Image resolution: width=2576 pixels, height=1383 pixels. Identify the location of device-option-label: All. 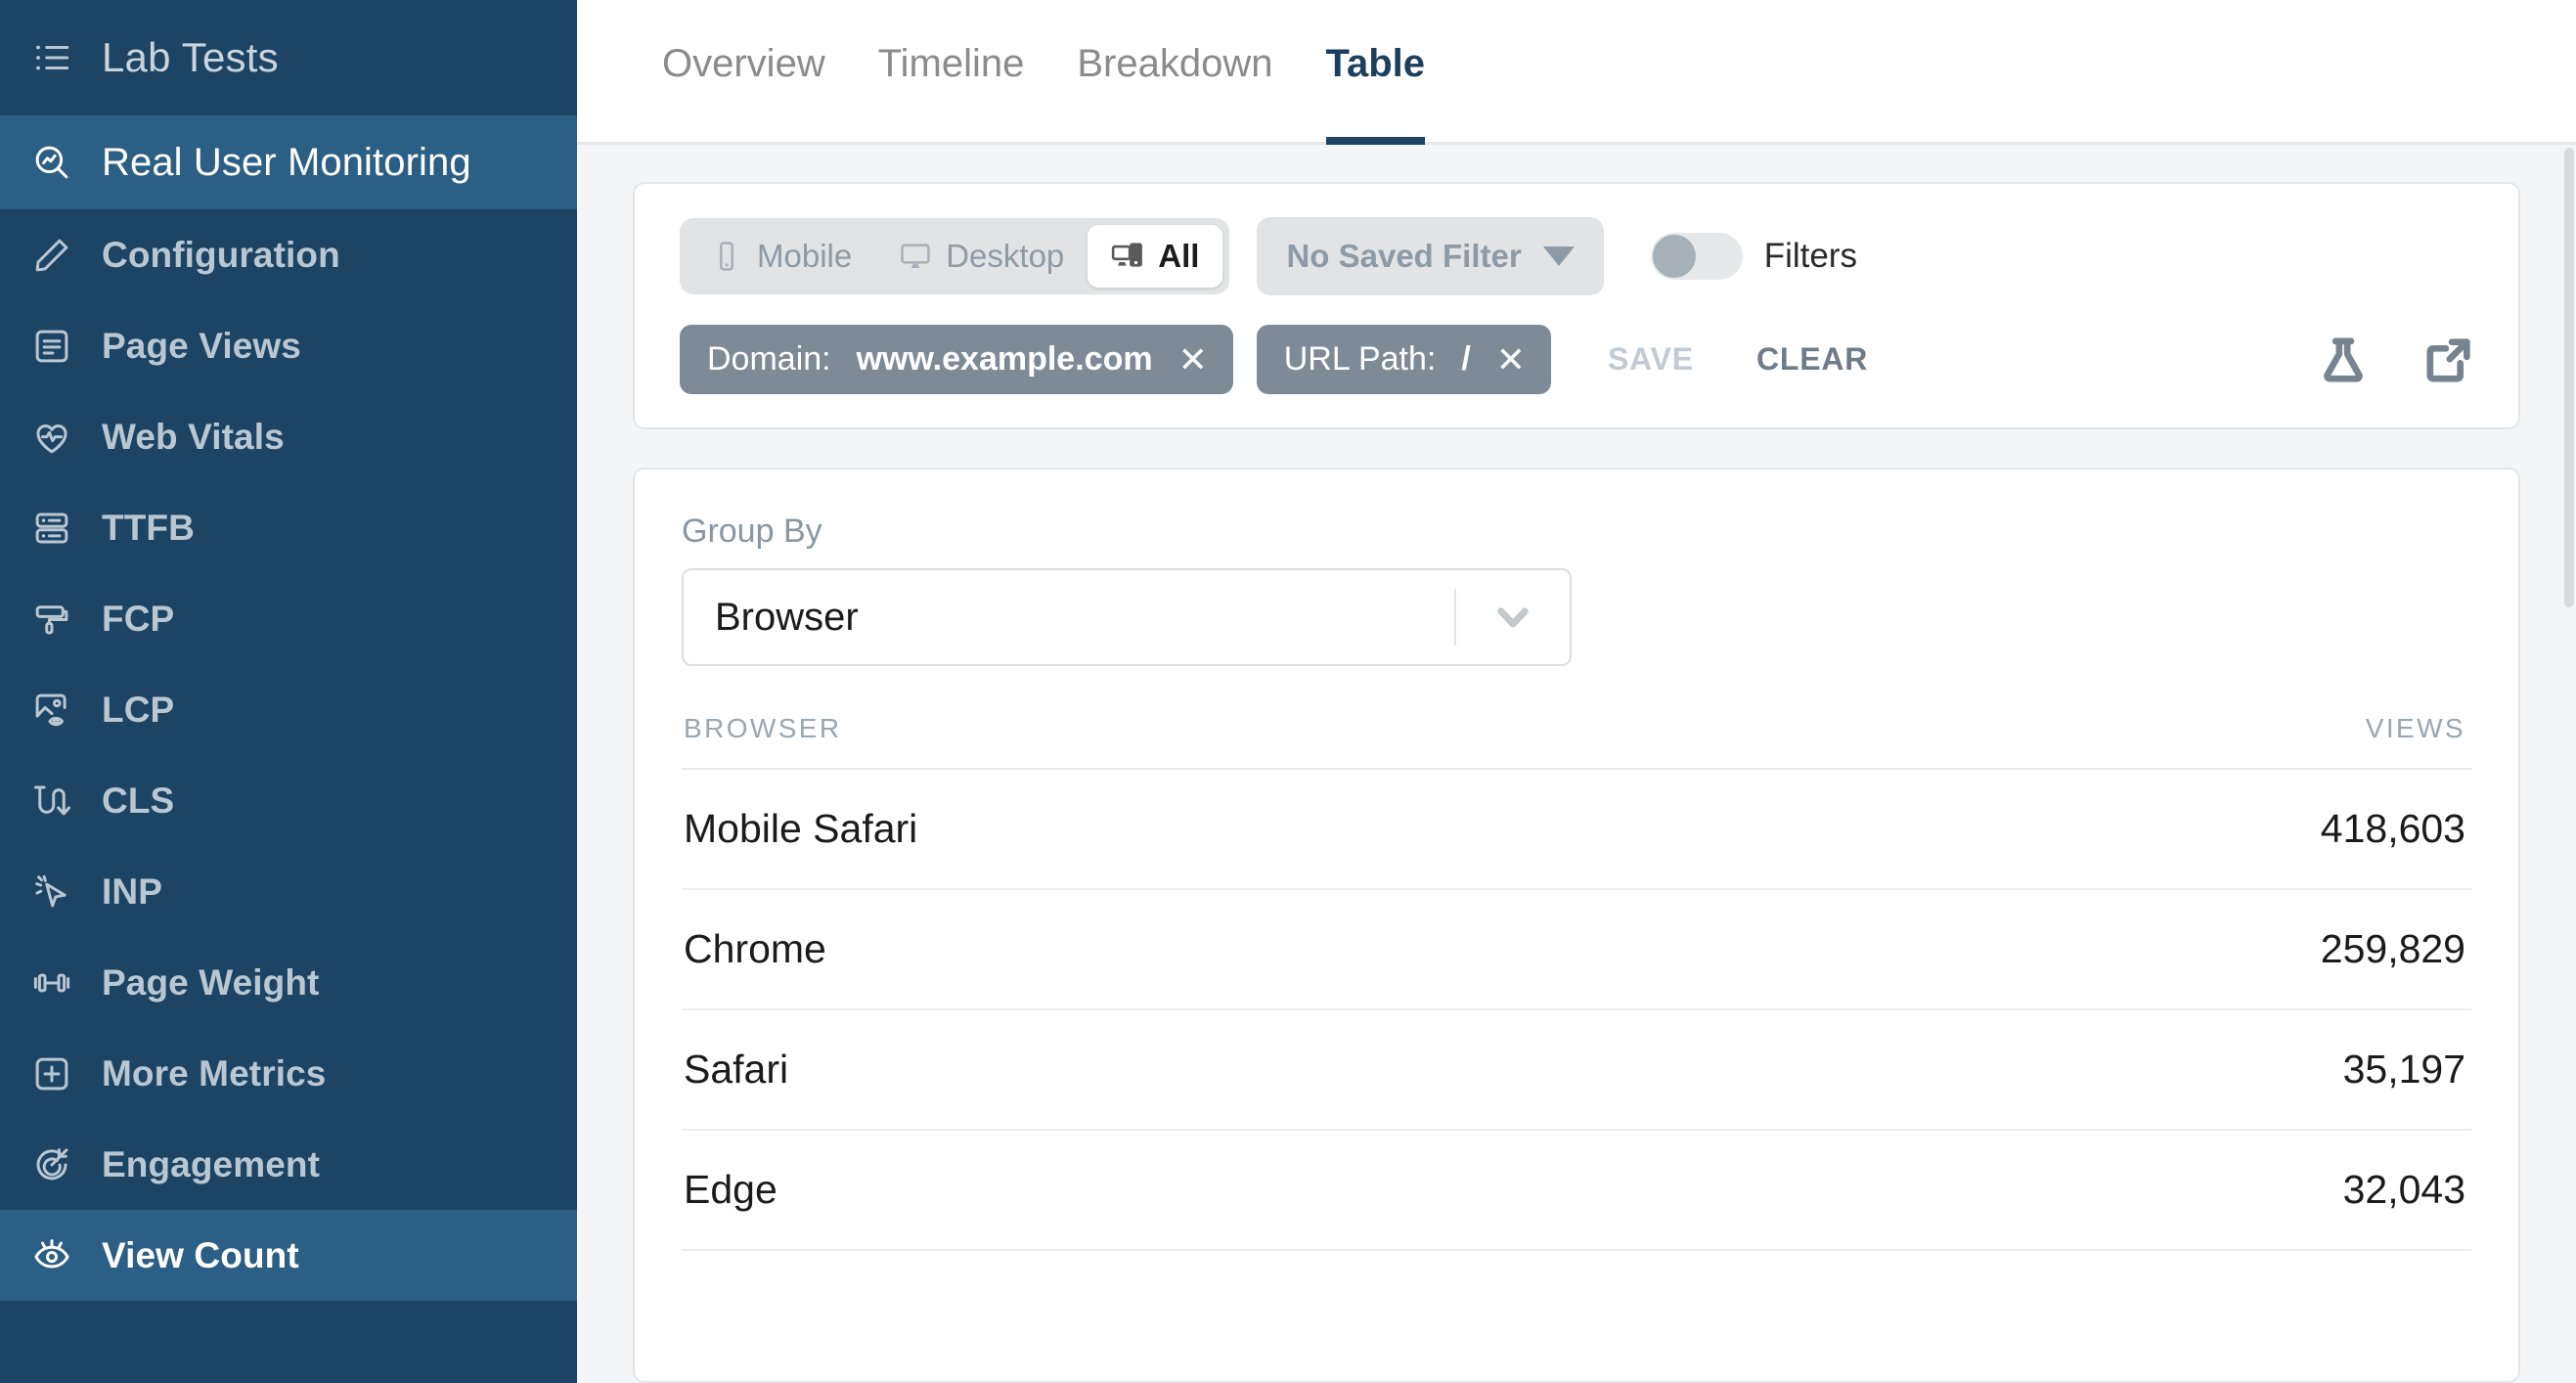
(1179, 256).